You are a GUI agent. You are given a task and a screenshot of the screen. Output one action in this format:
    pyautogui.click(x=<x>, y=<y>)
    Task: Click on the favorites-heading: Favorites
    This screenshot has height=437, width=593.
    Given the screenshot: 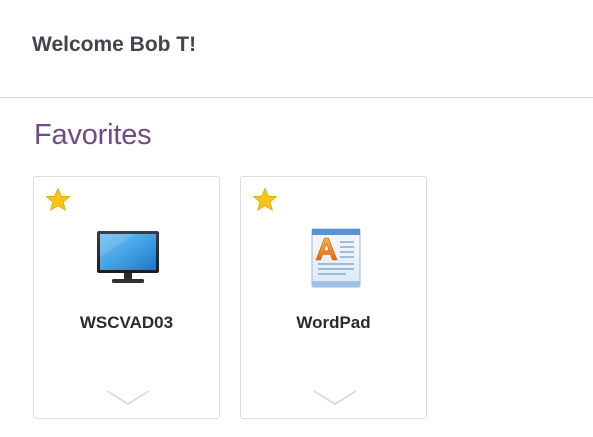 What is the action you would take?
    pyautogui.click(x=93, y=135)
    